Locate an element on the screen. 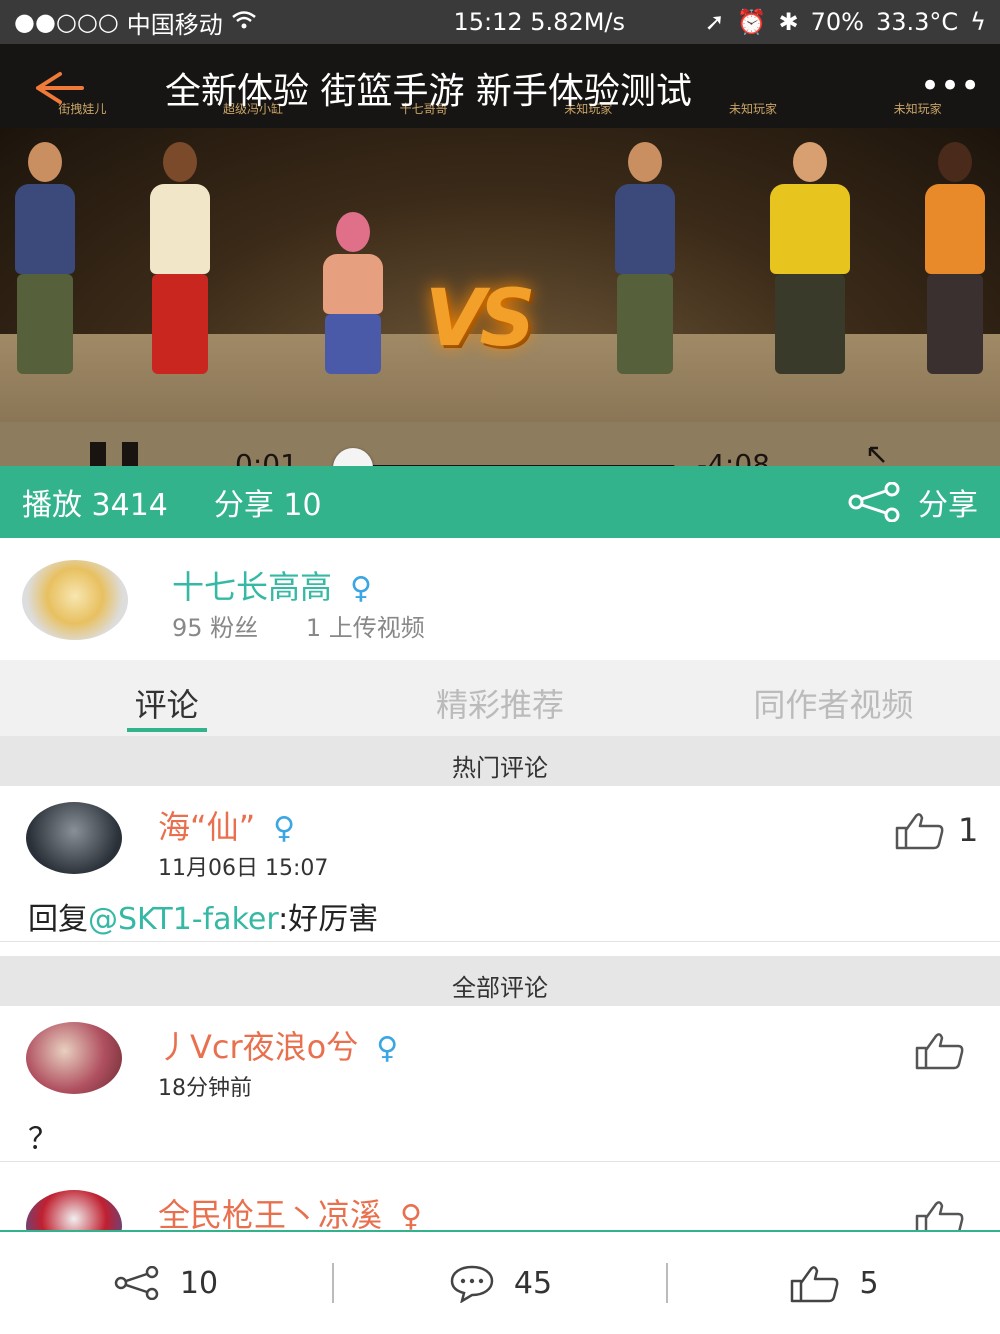 This screenshot has height=1334, width=1000. author-name: 十七长高高 ♀ is located at coordinates (272, 585).